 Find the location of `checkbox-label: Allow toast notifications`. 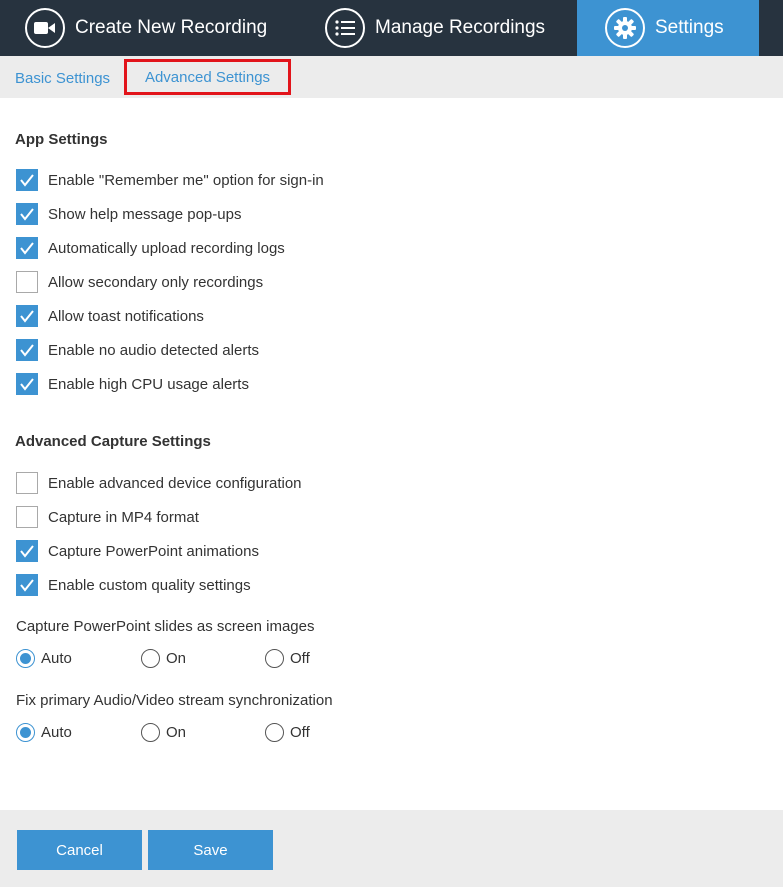

checkbox-label: Allow toast notifications is located at coordinates (126, 316).